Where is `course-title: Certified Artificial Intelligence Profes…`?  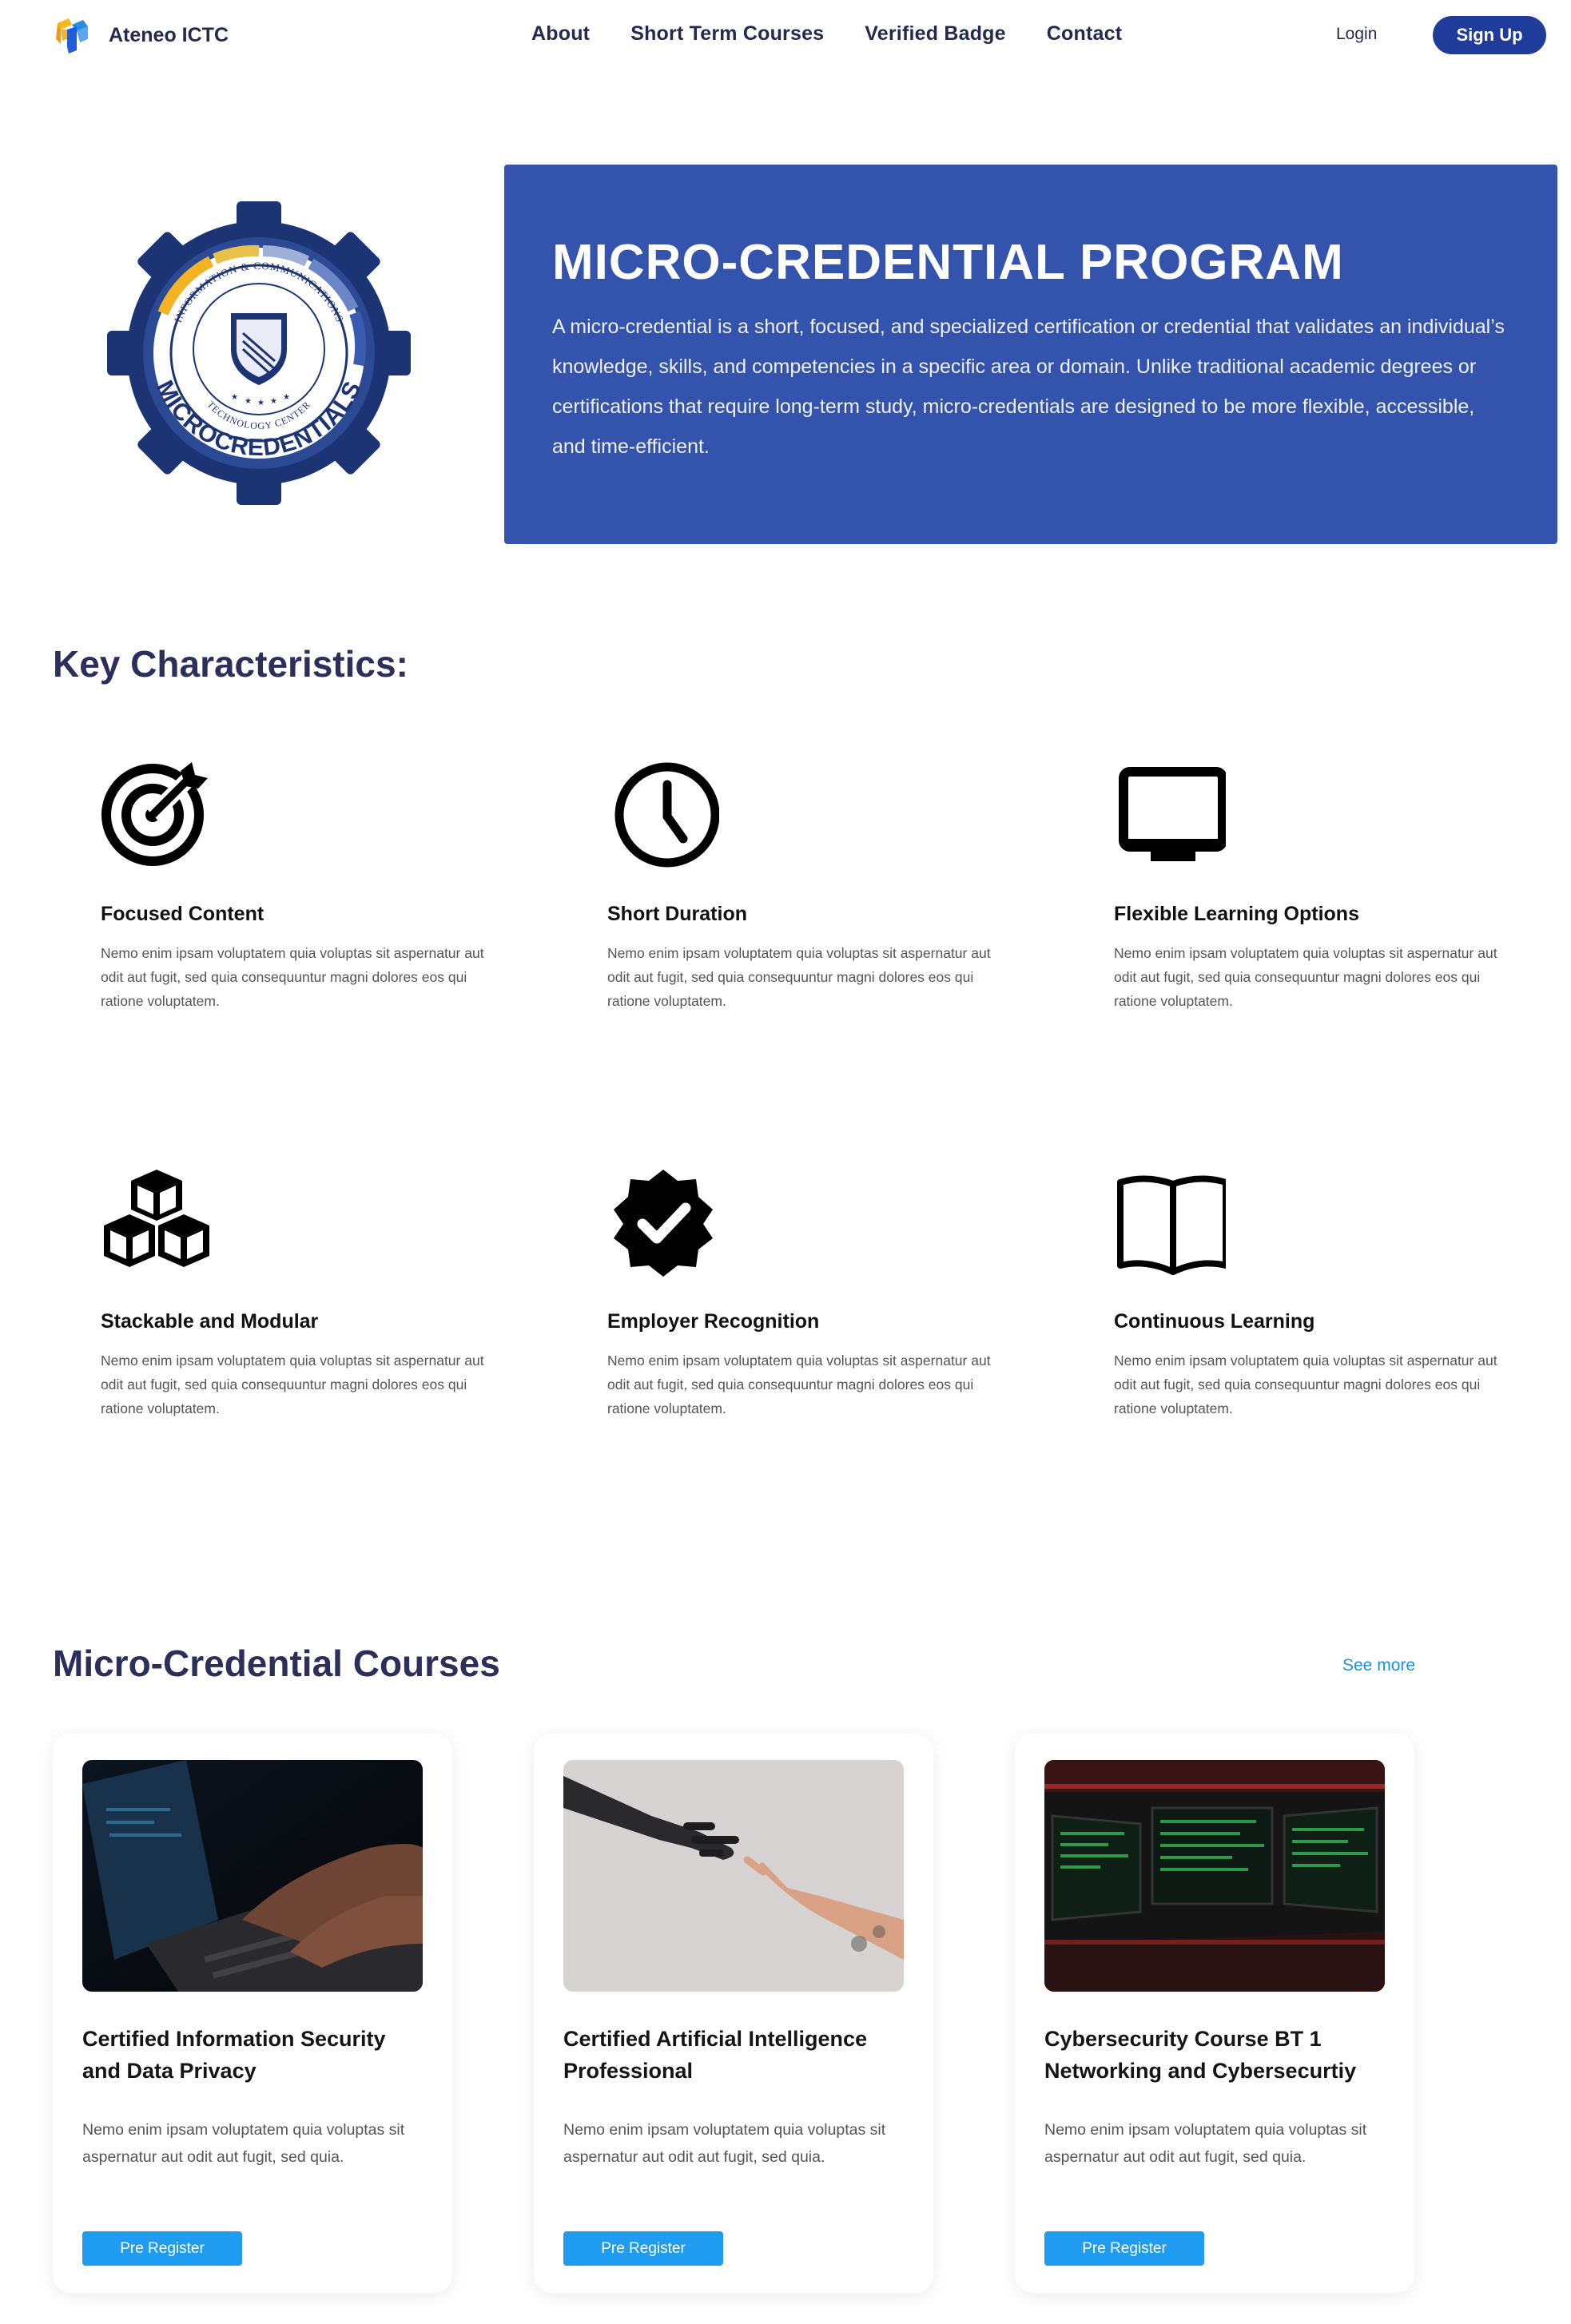
course-title: Certified Artificial Intelligence Profes… is located at coordinates (715, 2055).